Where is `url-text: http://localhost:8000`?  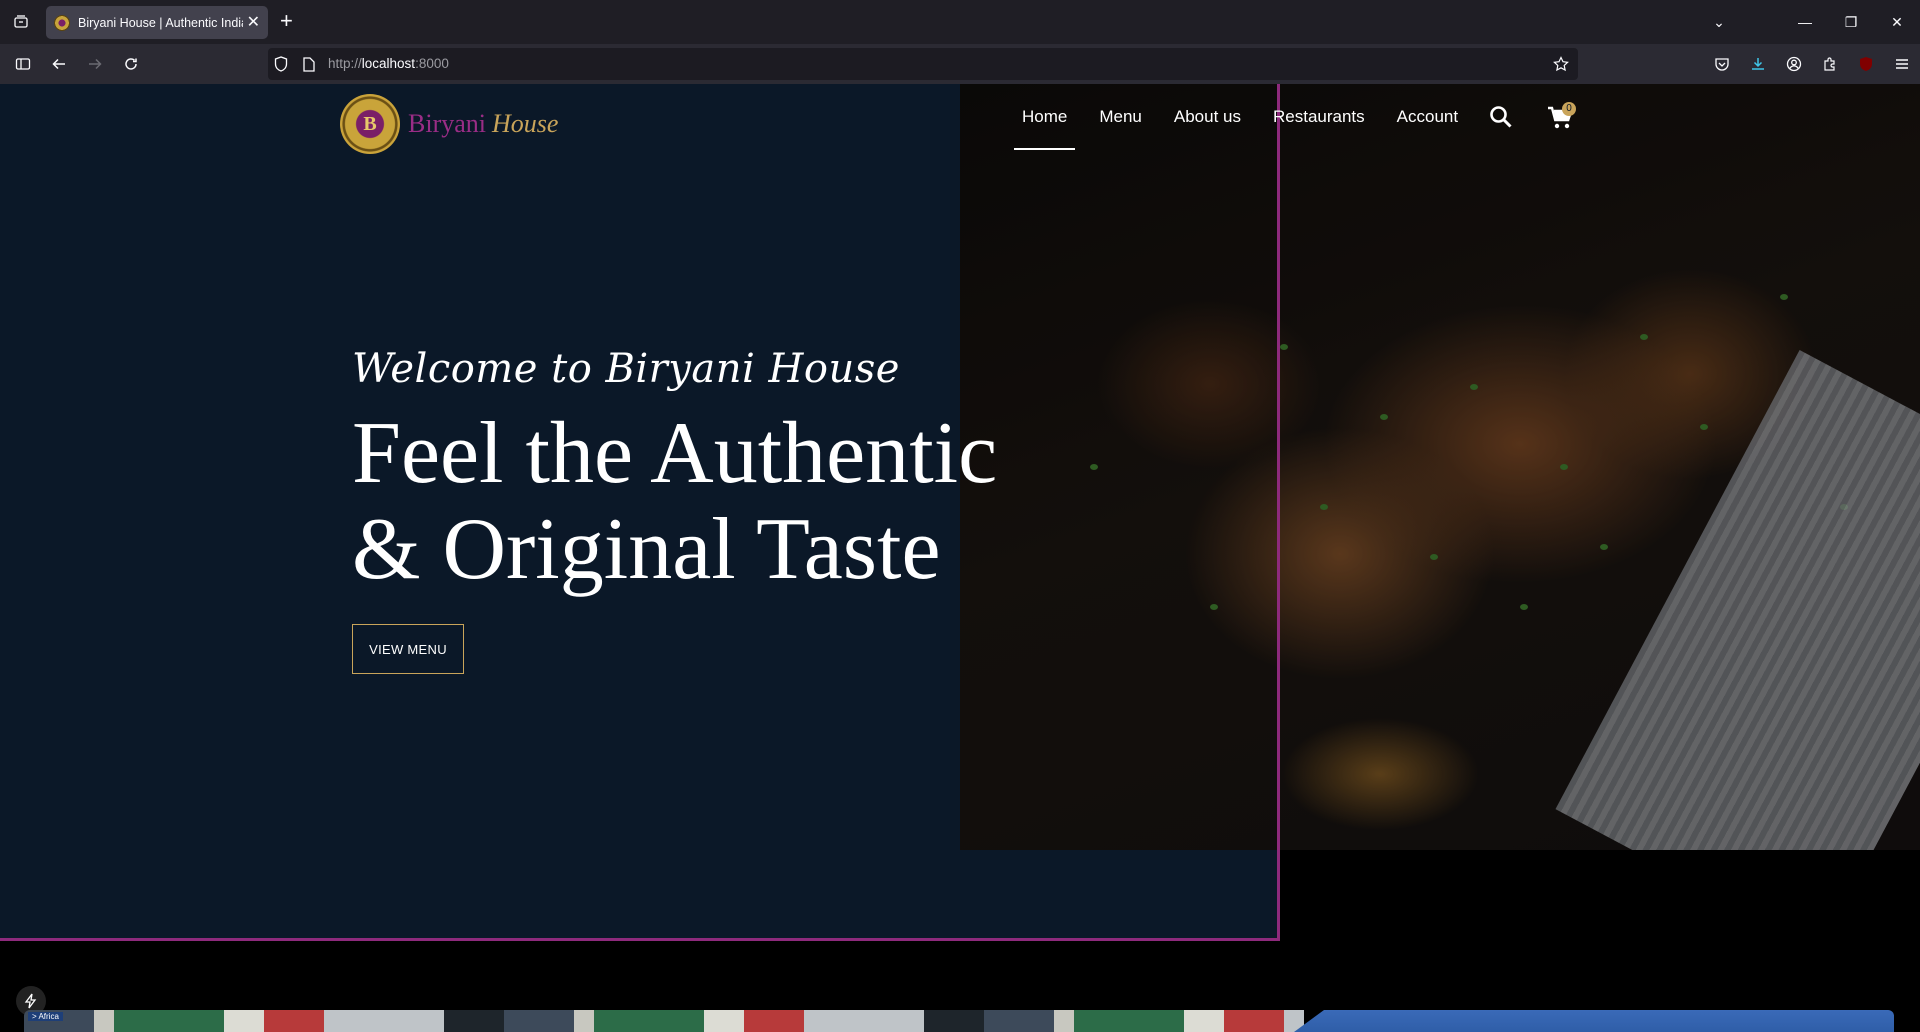
url-text: http://localhost:8000 is located at coordinates (388, 63).